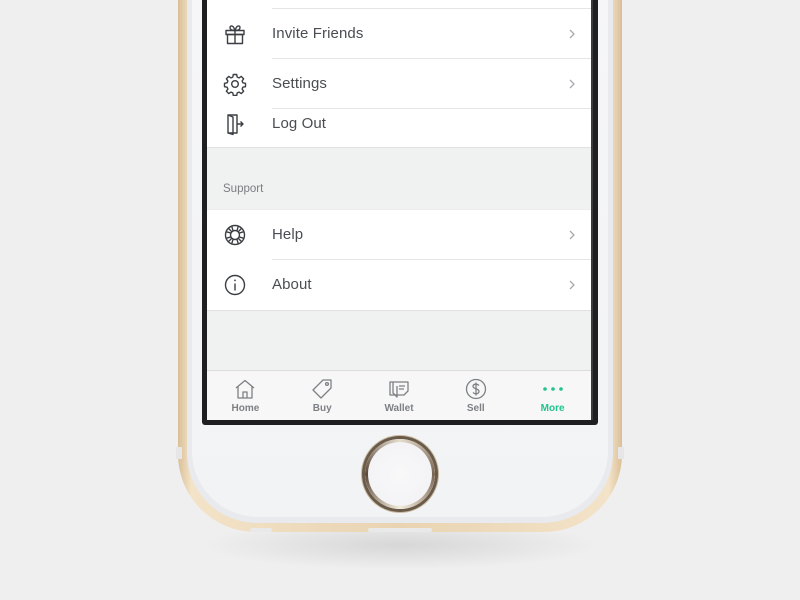  Describe the element at coordinates (245, 389) in the screenshot. I see `home-icon` at that location.